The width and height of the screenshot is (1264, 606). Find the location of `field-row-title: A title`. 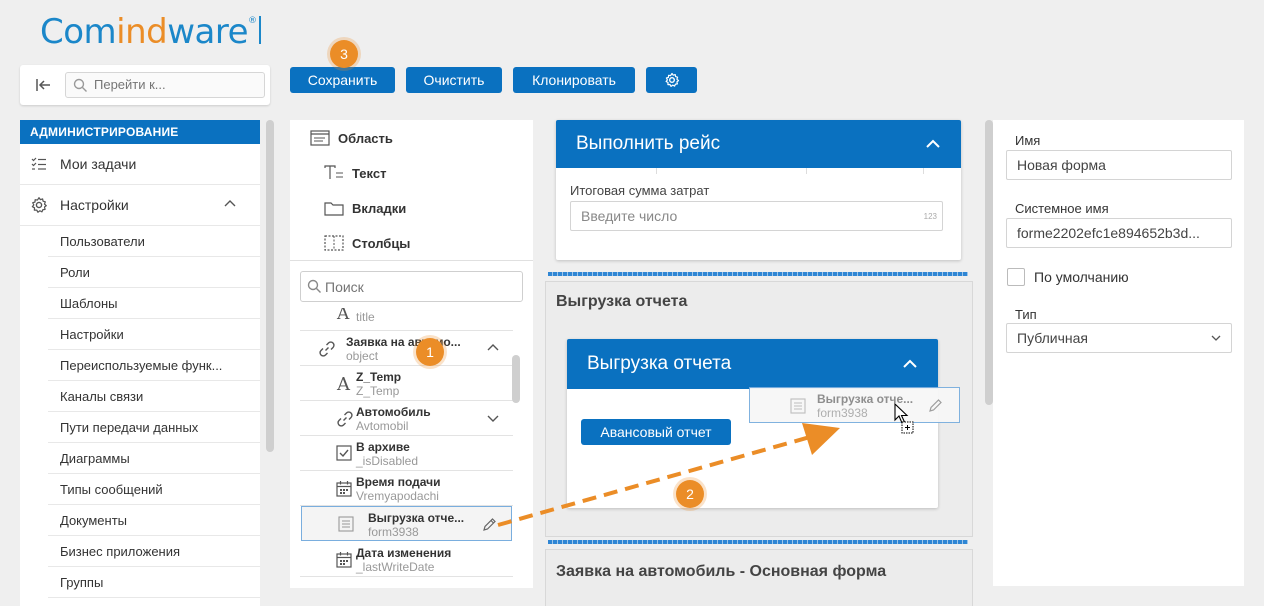

field-row-title: A title is located at coordinates (406, 319).